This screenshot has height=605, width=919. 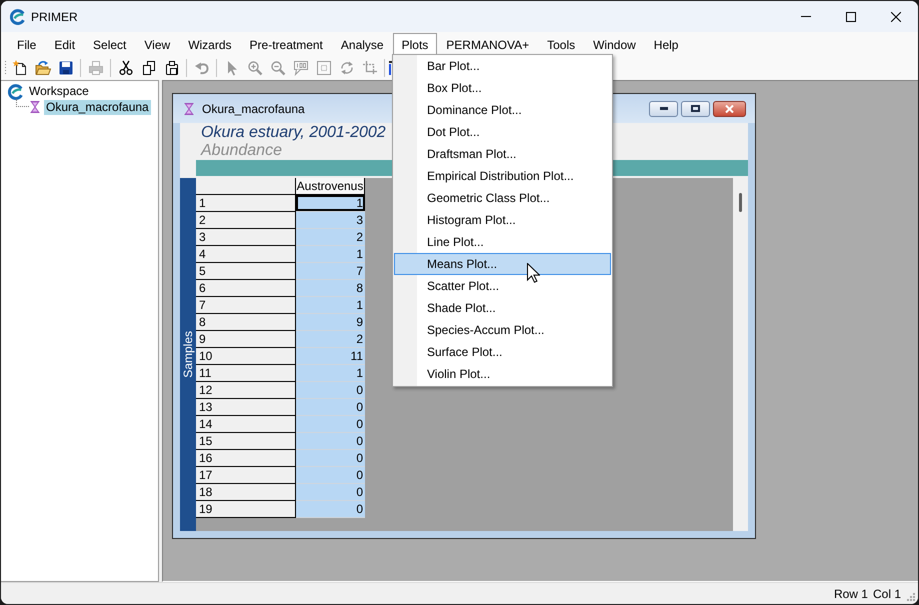 What do you see at coordinates (97, 107) in the screenshot?
I see `tree-item: Okura_macrofauna` at bounding box center [97, 107].